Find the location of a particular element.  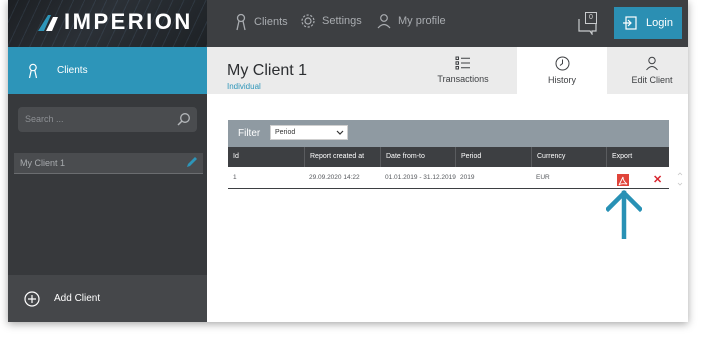

chevron-down-icon is located at coordinates (340, 132).